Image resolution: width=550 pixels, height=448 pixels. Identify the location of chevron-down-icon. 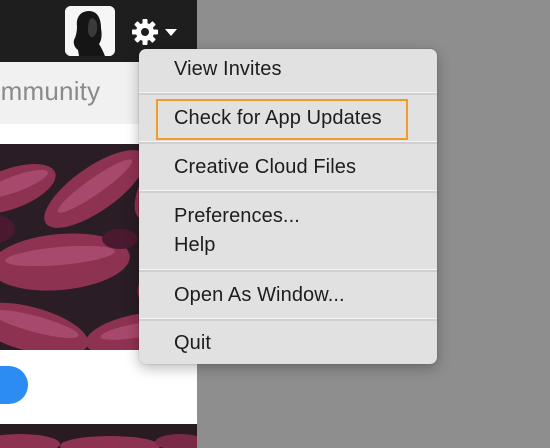
(171, 32).